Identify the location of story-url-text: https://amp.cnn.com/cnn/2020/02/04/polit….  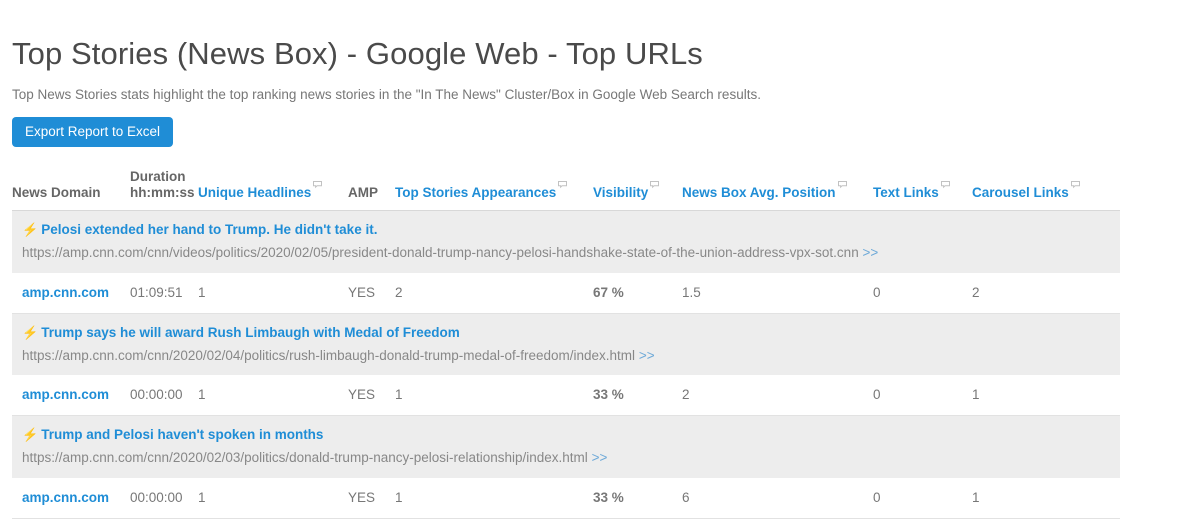
(329, 355).